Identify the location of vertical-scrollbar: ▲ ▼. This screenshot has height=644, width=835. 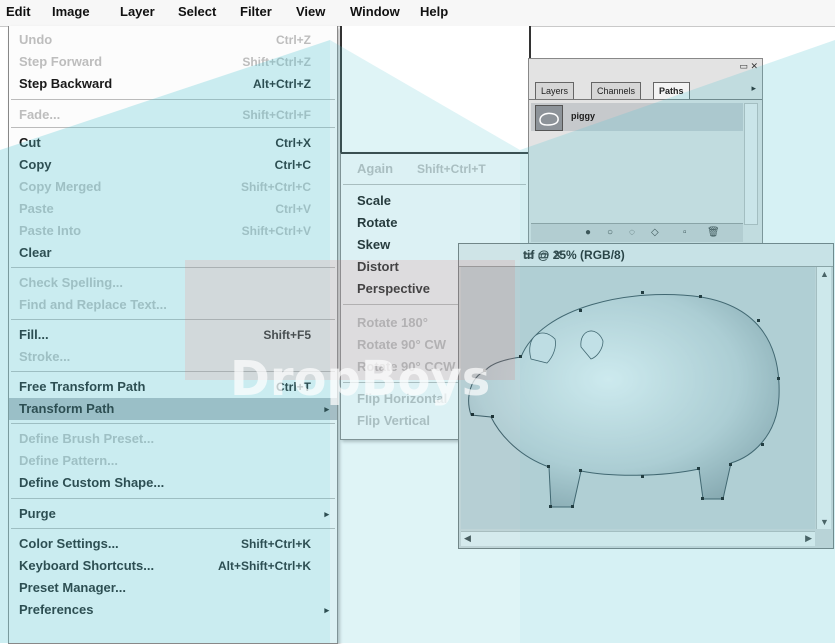
(823, 398).